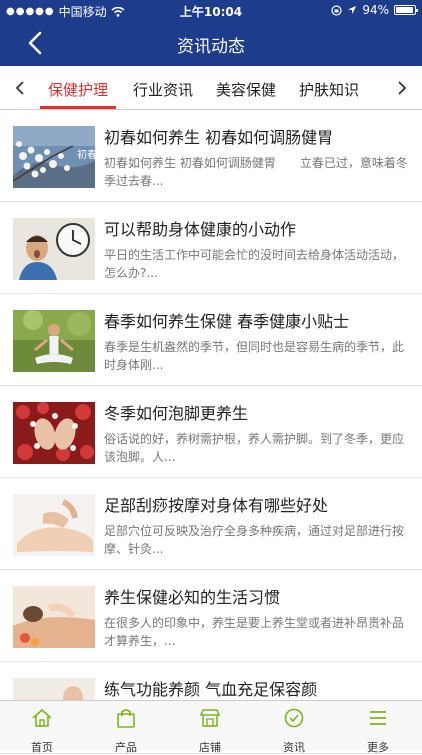 Image resolution: width=422 pixels, height=755 pixels. I want to click on category-tabs: 保健护理 行业资讯 美容保健 护肤知识, so click(211, 88).